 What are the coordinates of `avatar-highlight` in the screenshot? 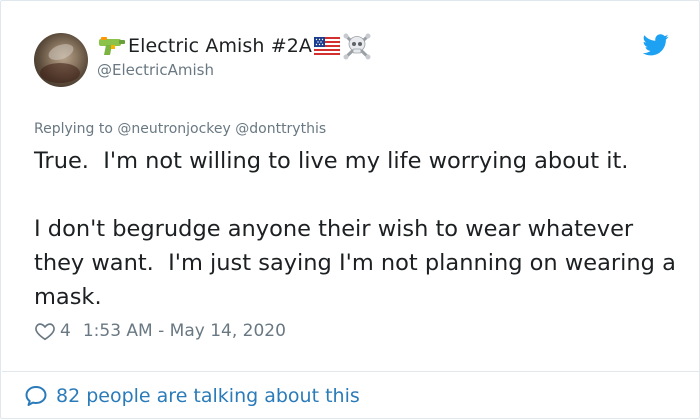 It's located at (61, 52).